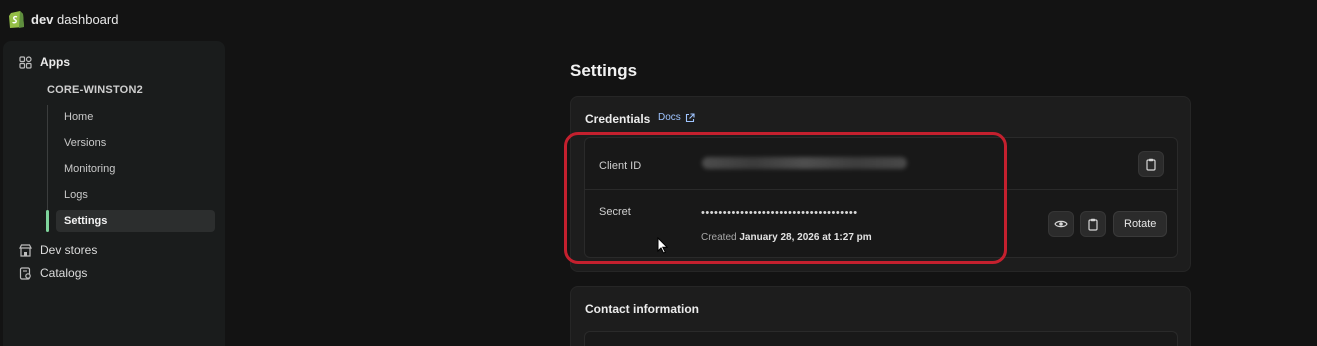  What do you see at coordinates (620, 166) in the screenshot?
I see `client-id-label: Client ID` at bounding box center [620, 166].